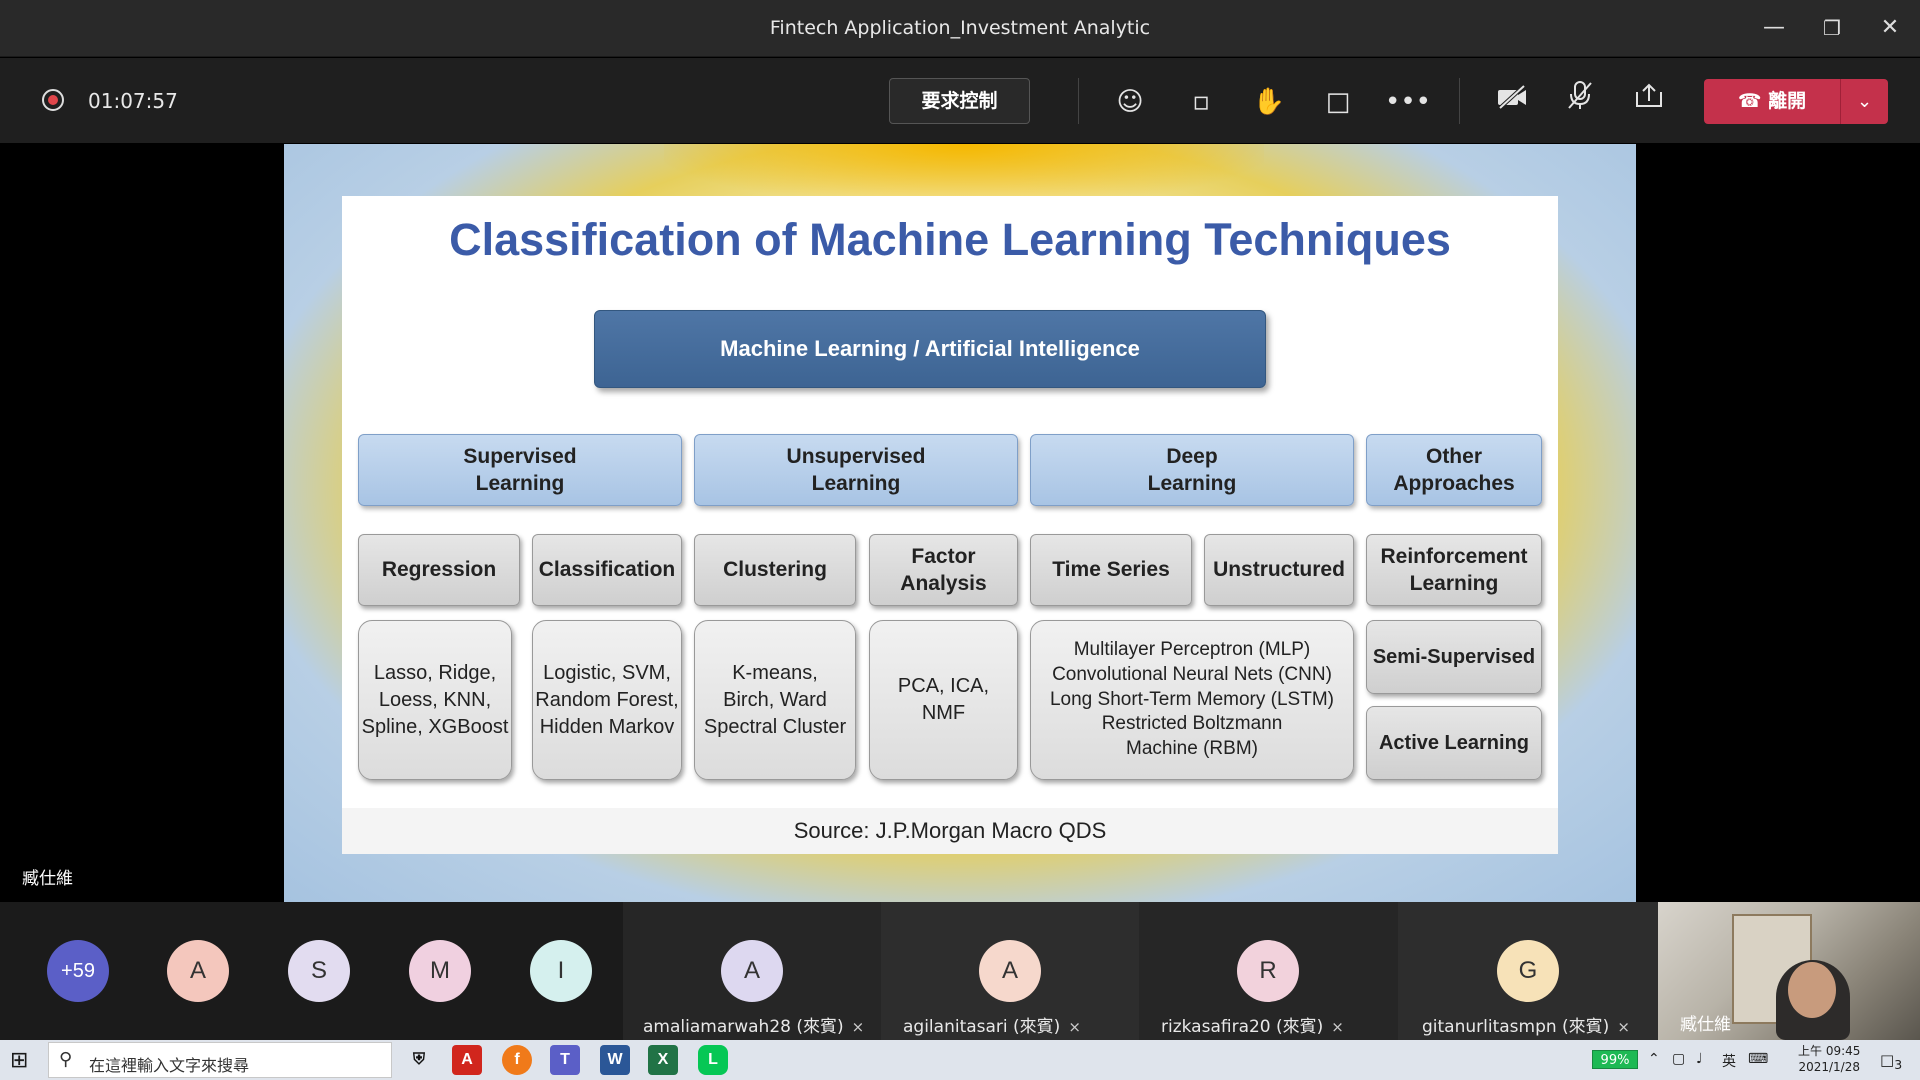 This screenshot has width=1920, height=1080. What do you see at coordinates (950, 831) in the screenshot?
I see `slide-source: Source: J.P.Morgan Macro QDS` at bounding box center [950, 831].